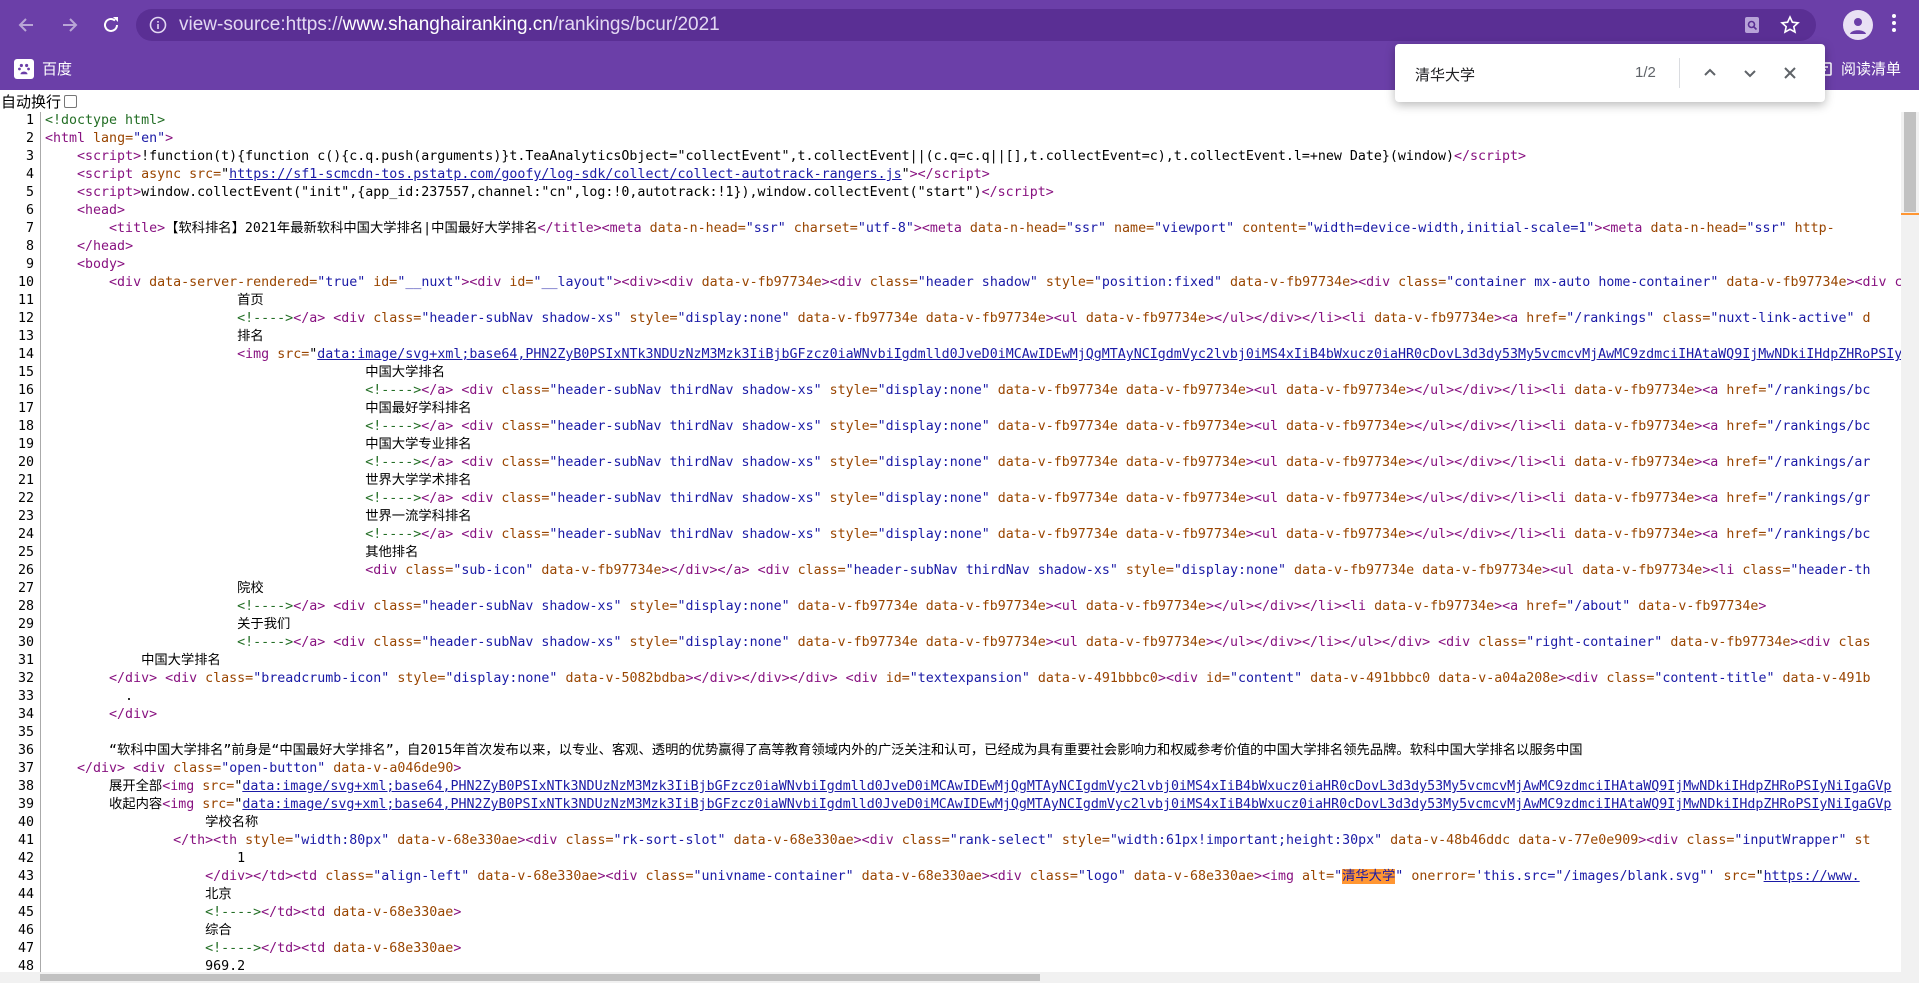 This screenshot has width=1919, height=983. I want to click on bookmark-star-button, so click(1790, 25).